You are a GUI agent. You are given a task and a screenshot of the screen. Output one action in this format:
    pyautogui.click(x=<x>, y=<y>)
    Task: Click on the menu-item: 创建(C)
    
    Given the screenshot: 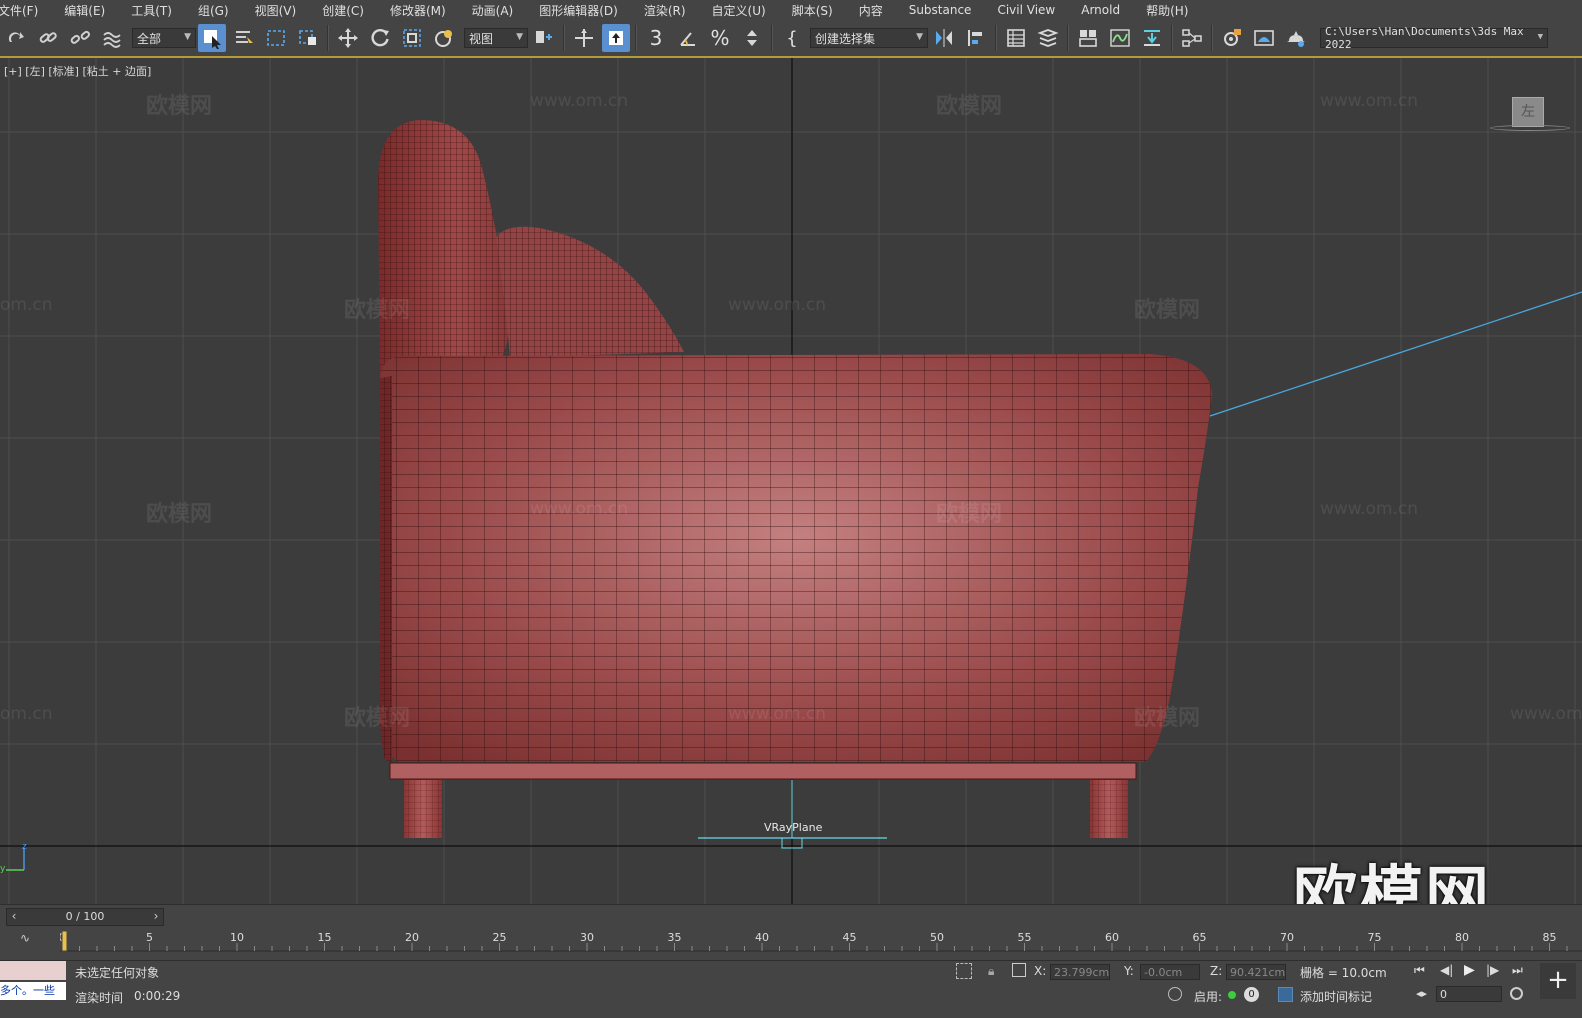 What is the action you would take?
    pyautogui.click(x=343, y=10)
    